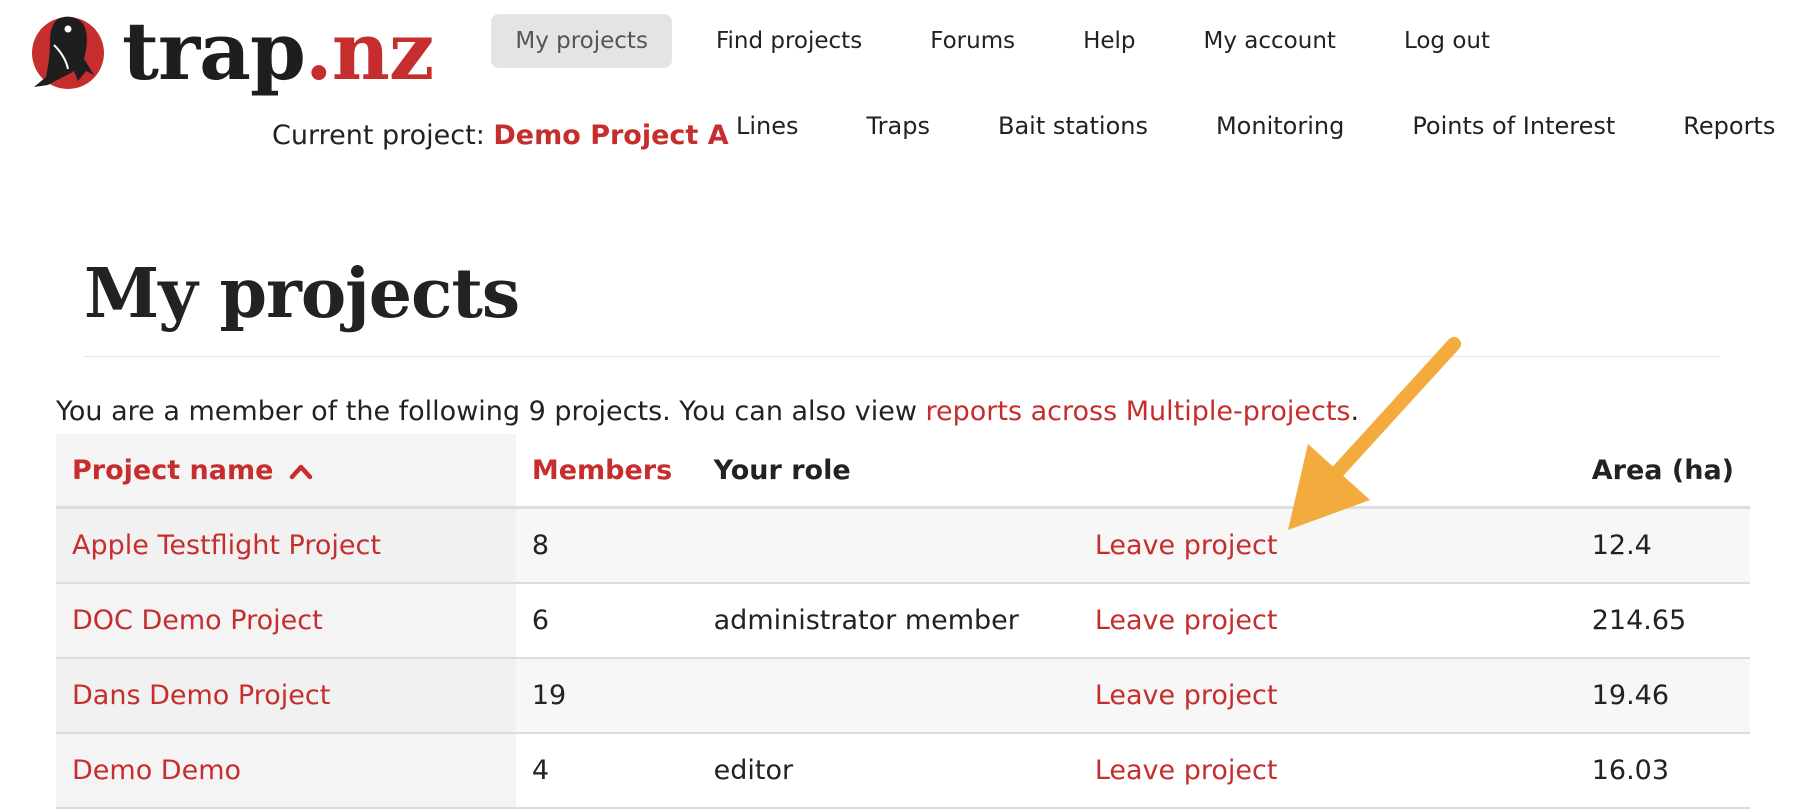  What do you see at coordinates (173, 470) in the screenshot?
I see `header-project-name-label: Project name` at bounding box center [173, 470].